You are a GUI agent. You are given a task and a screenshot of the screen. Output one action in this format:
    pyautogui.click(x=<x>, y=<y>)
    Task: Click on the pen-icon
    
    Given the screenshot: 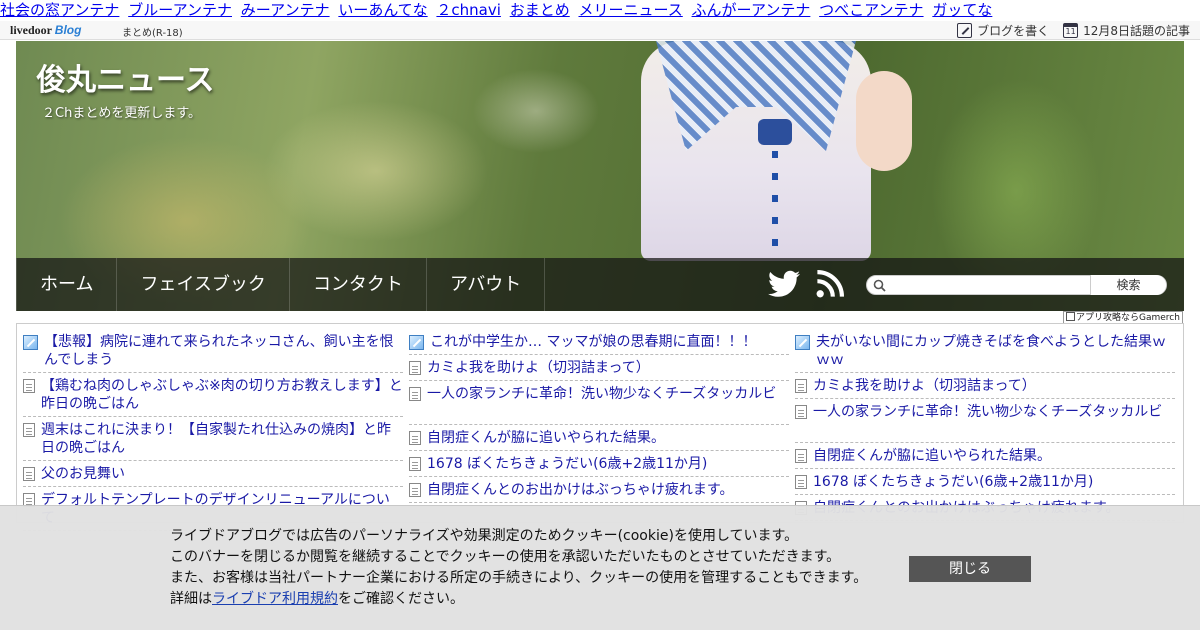 What is the action you would take?
    pyautogui.click(x=965, y=30)
    